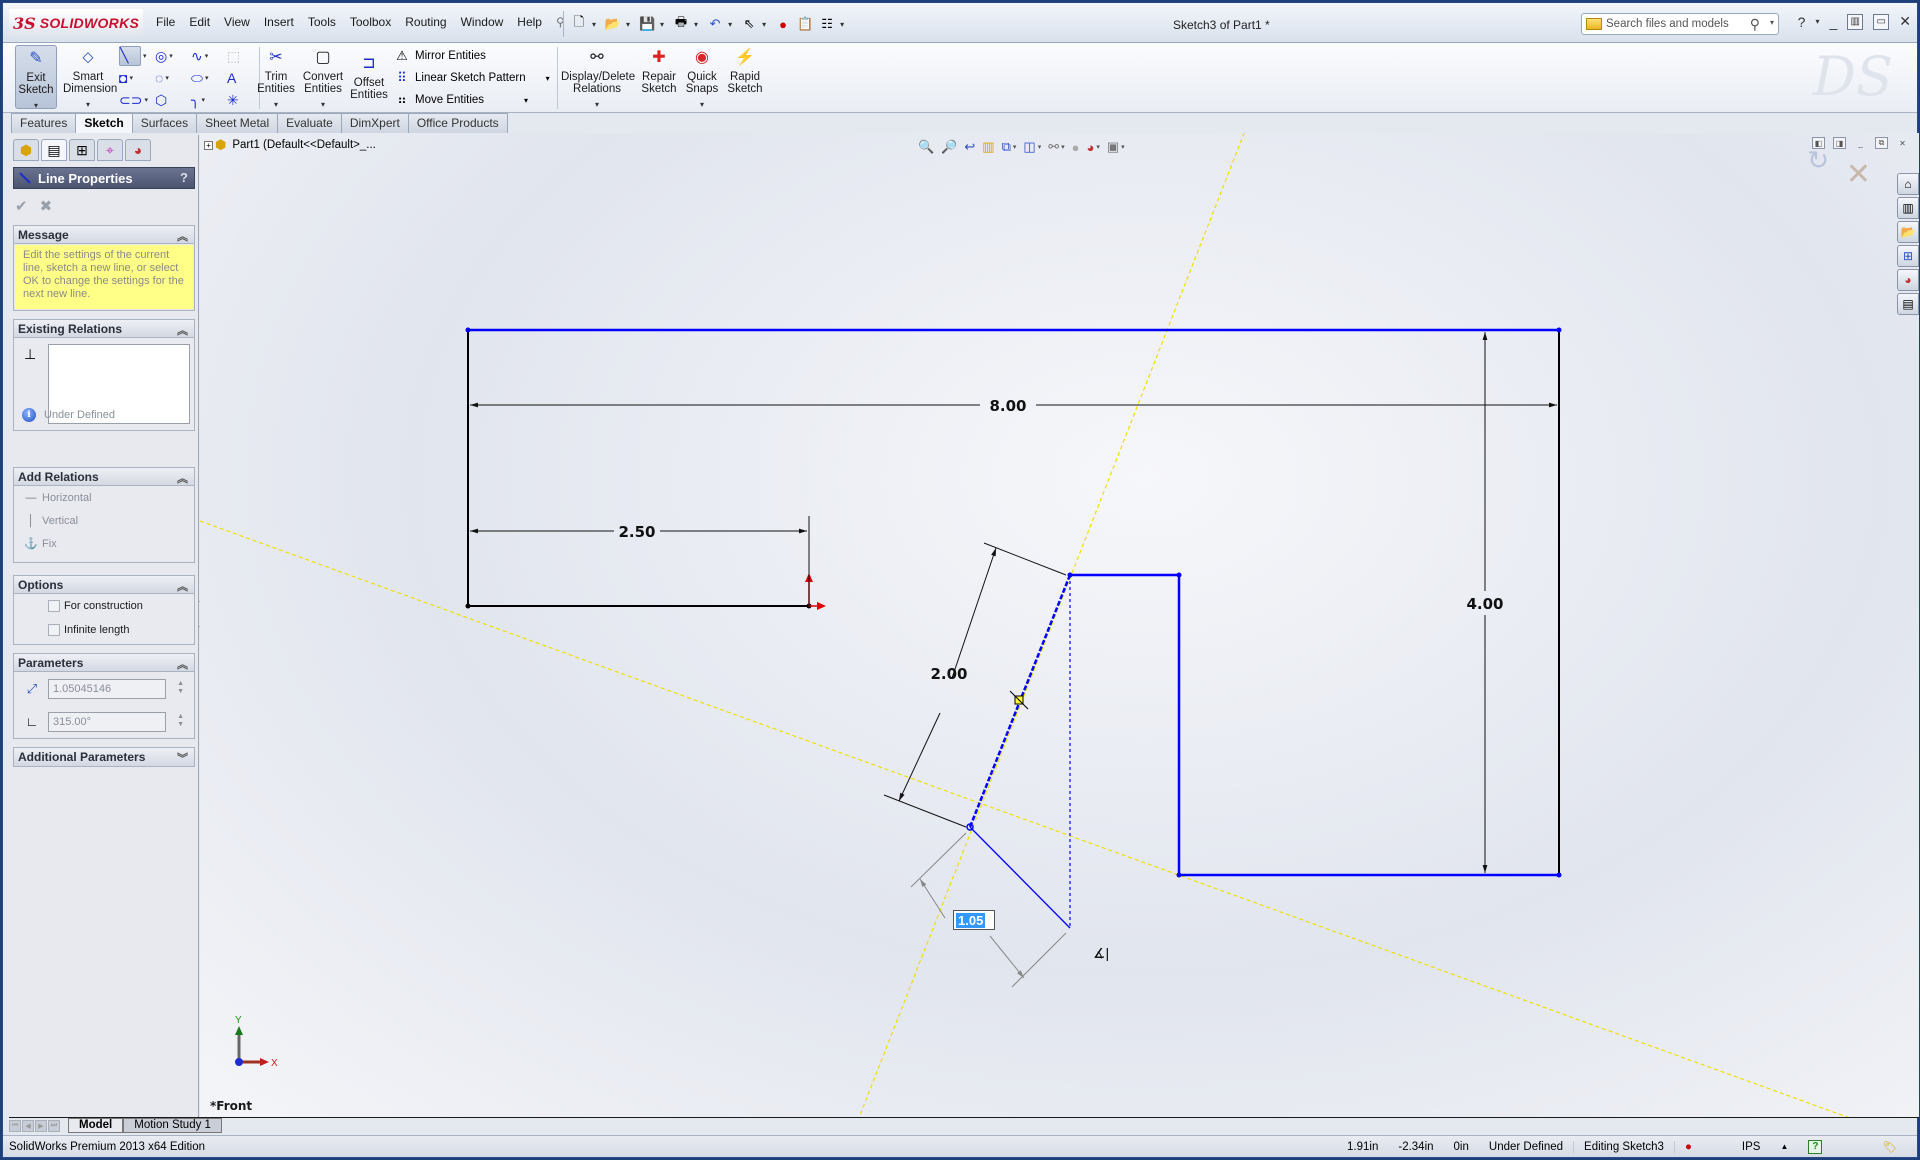 The height and width of the screenshot is (1160, 1920). I want to click on message-header: Message ︽, so click(104, 235).